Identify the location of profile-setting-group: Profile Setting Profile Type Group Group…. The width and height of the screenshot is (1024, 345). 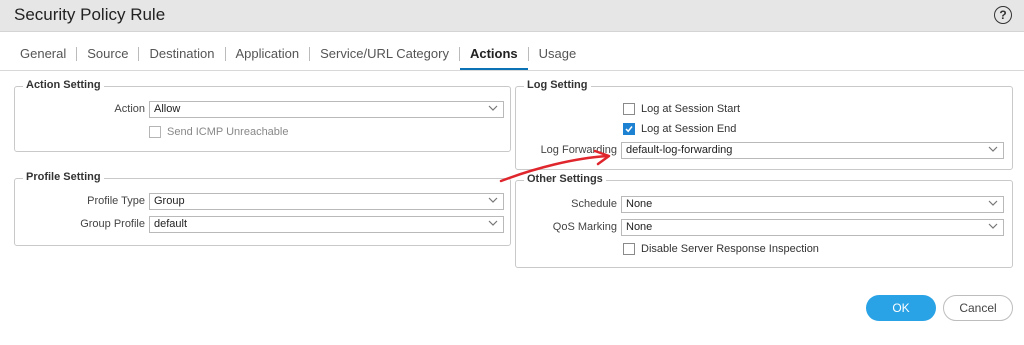
(262, 208).